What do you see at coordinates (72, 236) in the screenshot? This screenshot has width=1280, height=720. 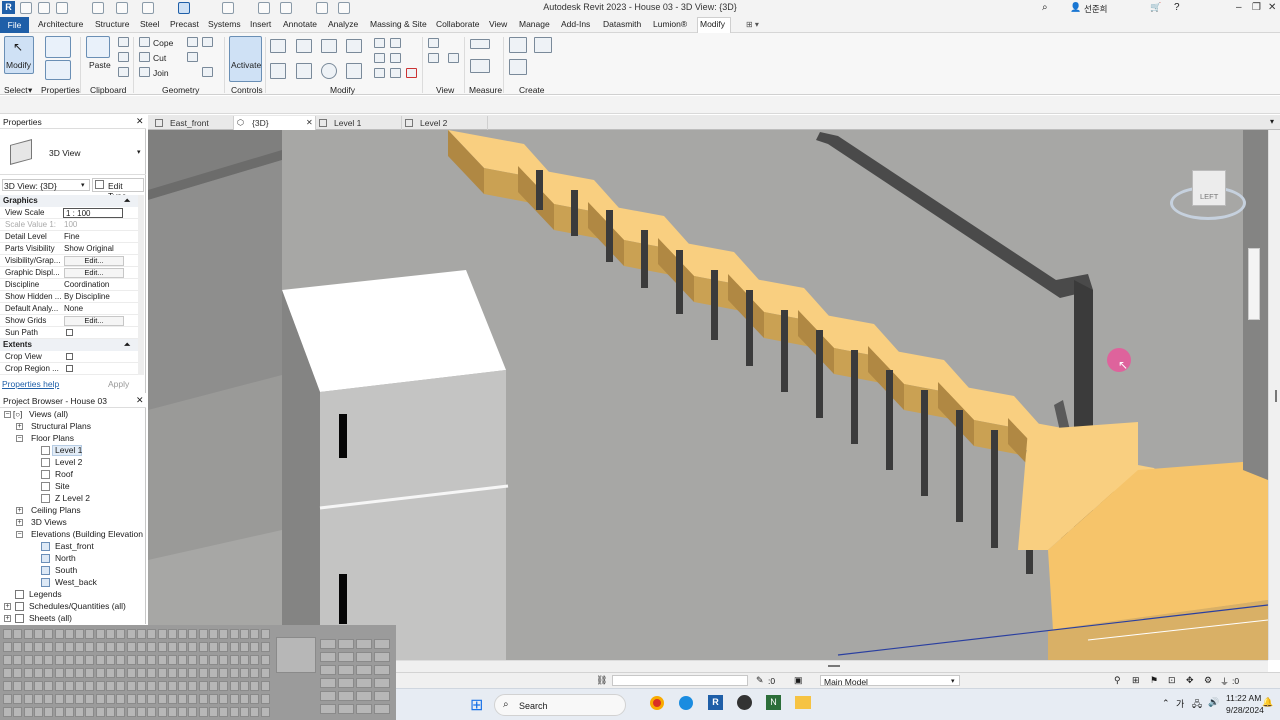 I see `prop-value: Fine` at bounding box center [72, 236].